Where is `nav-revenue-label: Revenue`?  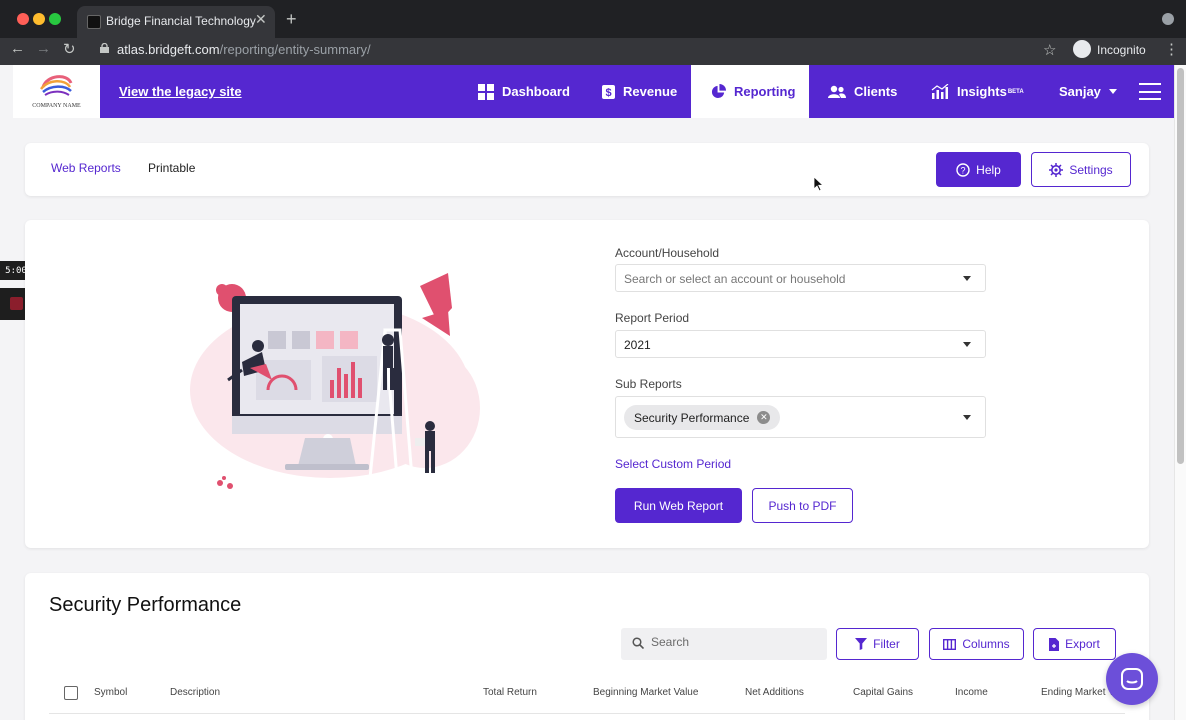 nav-revenue-label: Revenue is located at coordinates (650, 91).